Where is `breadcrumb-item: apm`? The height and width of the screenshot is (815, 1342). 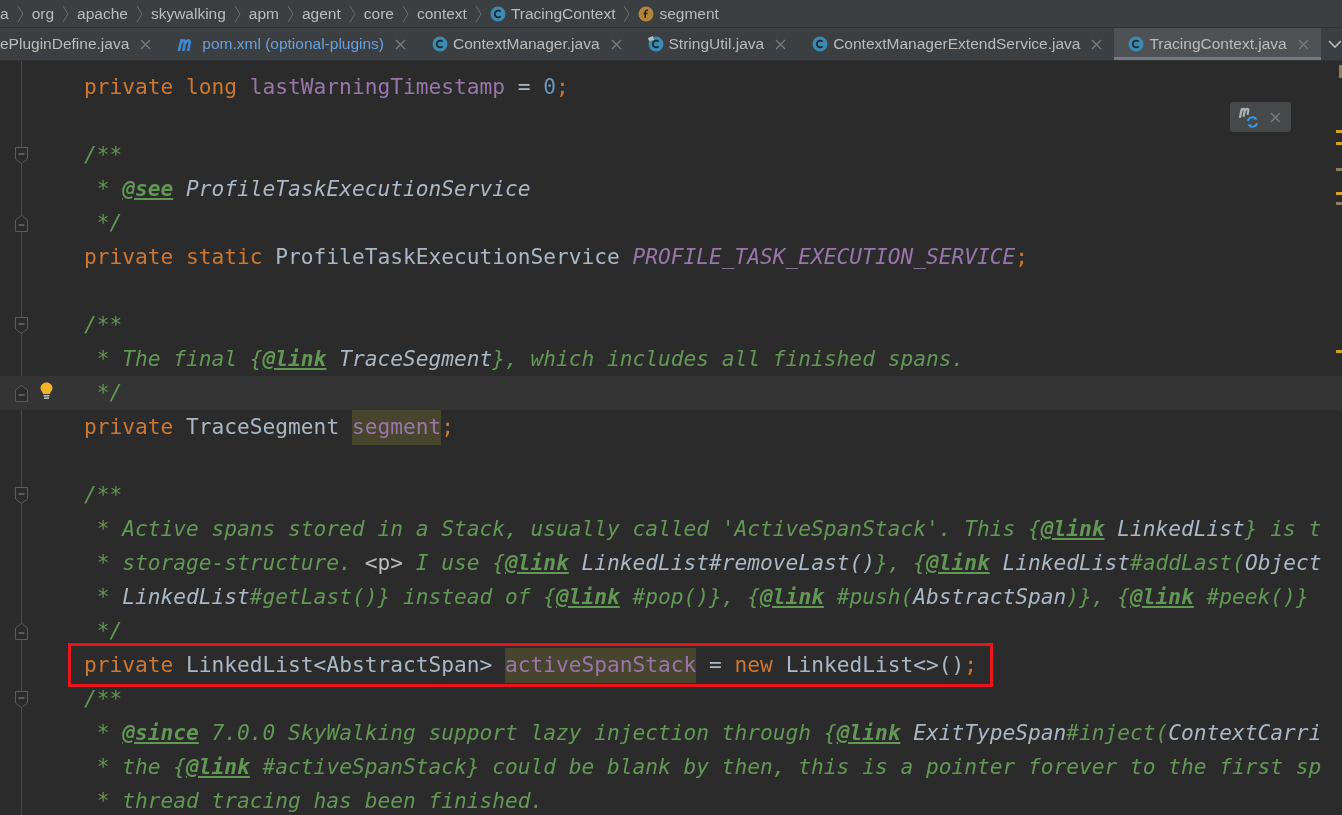 breadcrumb-item: apm is located at coordinates (263, 13).